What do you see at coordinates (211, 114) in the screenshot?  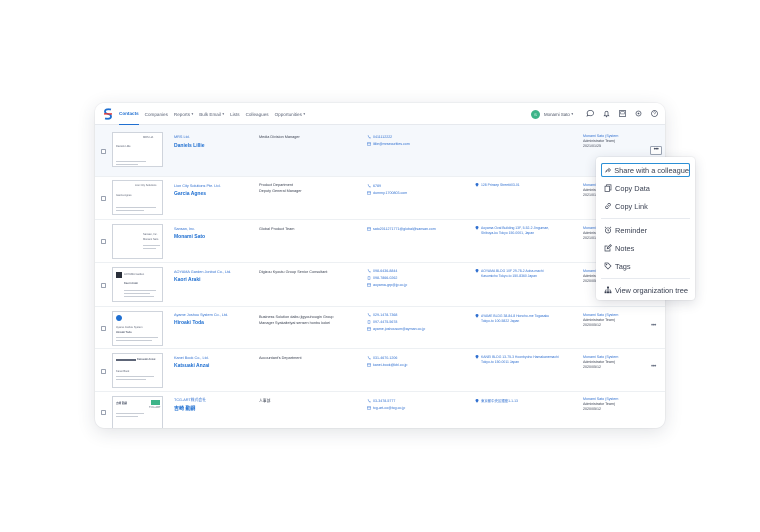 I see `nav-bulk-email: Bulk Email ▾` at bounding box center [211, 114].